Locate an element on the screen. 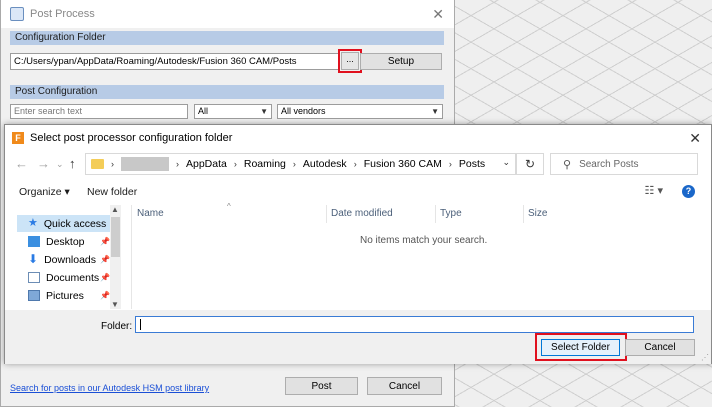  folder-name-input is located at coordinates (414, 324).